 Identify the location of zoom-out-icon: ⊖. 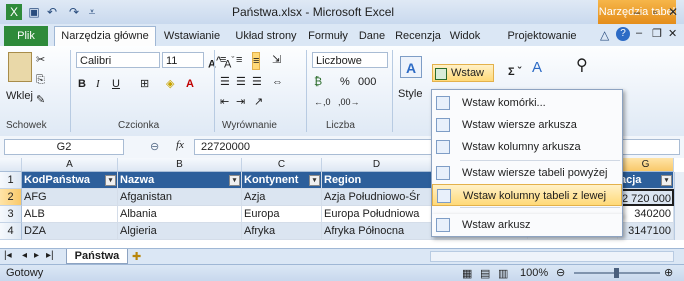
(560, 272).